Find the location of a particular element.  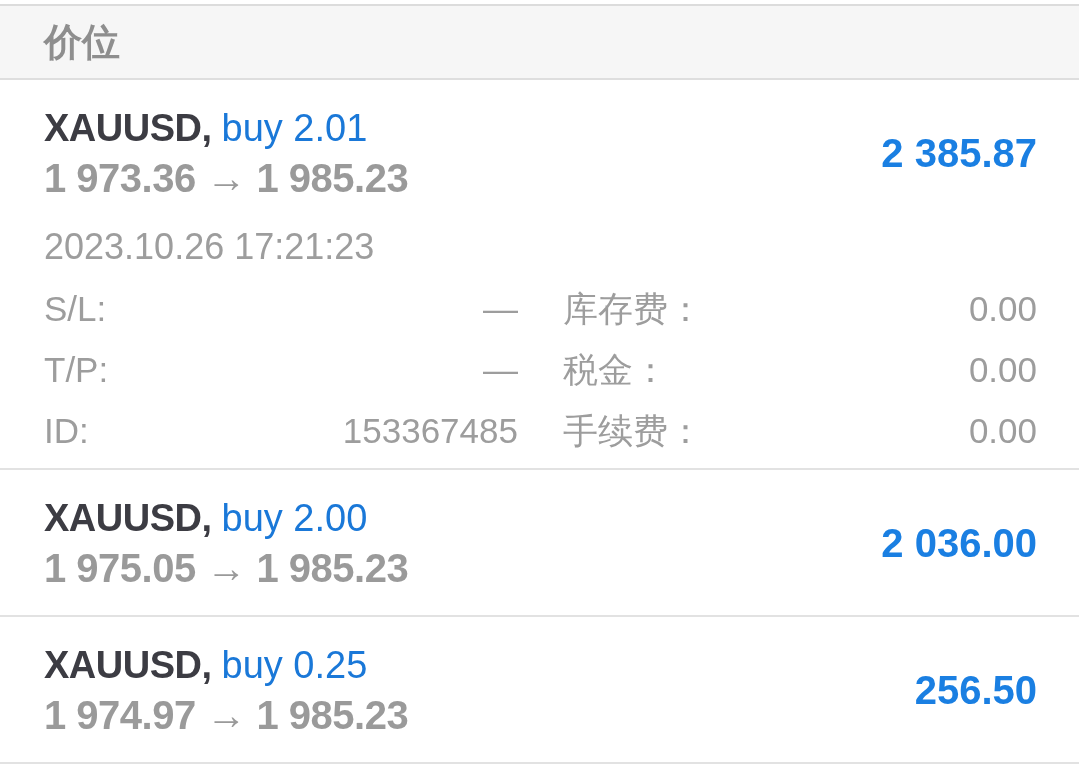

detail-label: S/L: is located at coordinates (75, 308).